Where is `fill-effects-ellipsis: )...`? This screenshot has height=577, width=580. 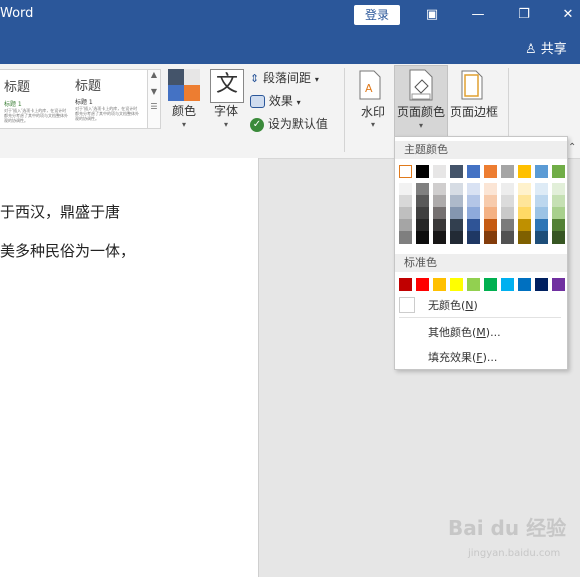 fill-effects-ellipsis: )... is located at coordinates (490, 357).